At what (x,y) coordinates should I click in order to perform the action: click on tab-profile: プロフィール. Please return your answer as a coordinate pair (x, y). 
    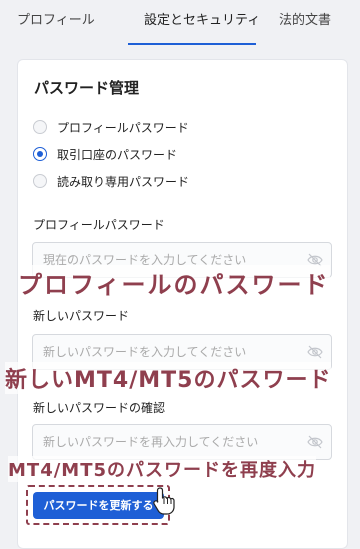
    Looking at the image, I should click on (56, 23).